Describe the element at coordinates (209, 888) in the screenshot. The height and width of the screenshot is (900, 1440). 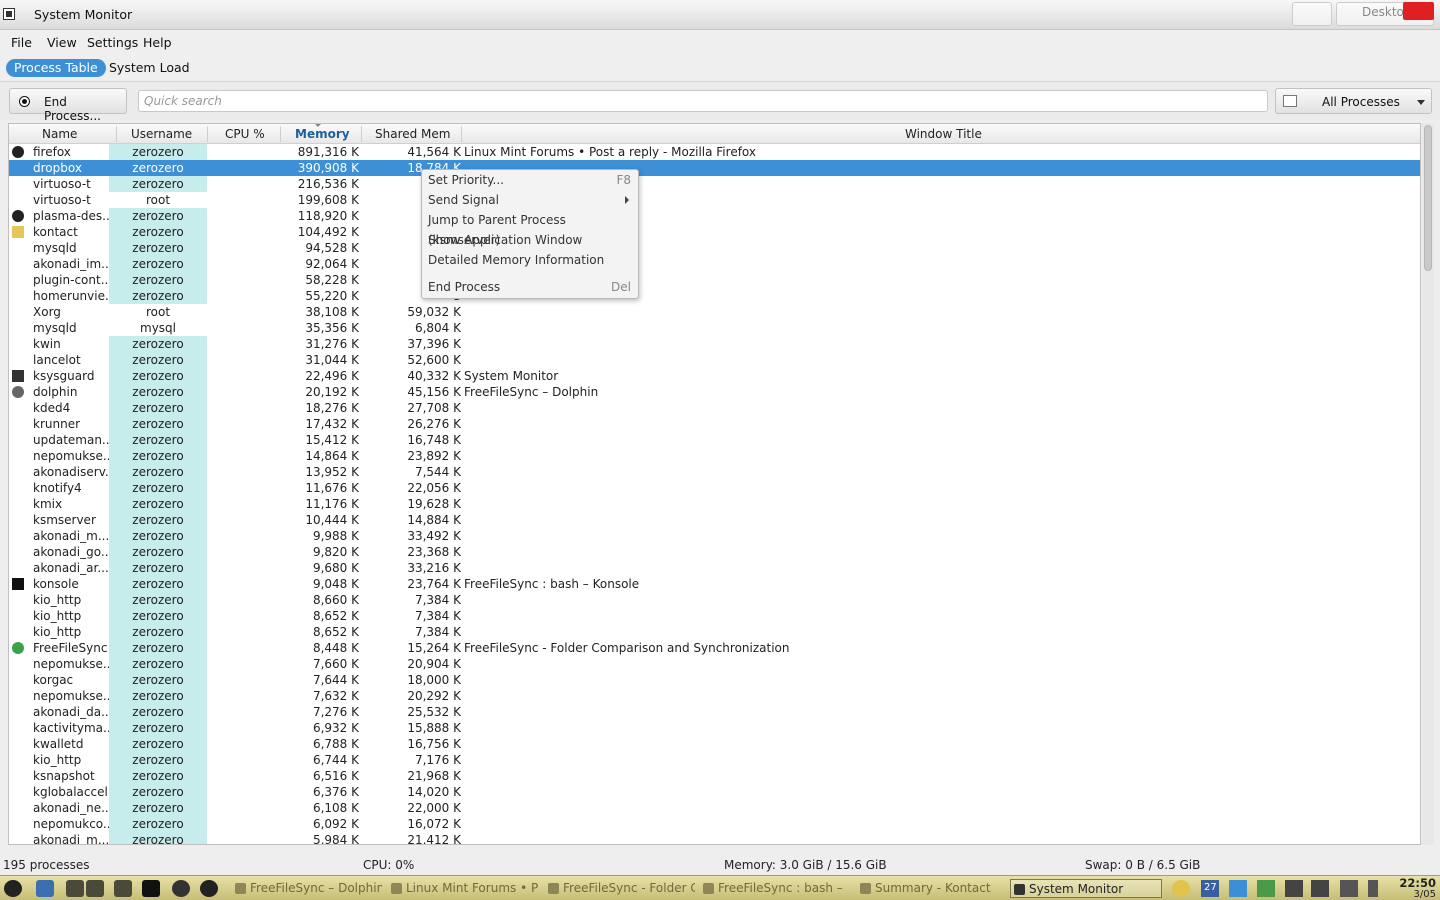
I see `firefox-icon` at that location.